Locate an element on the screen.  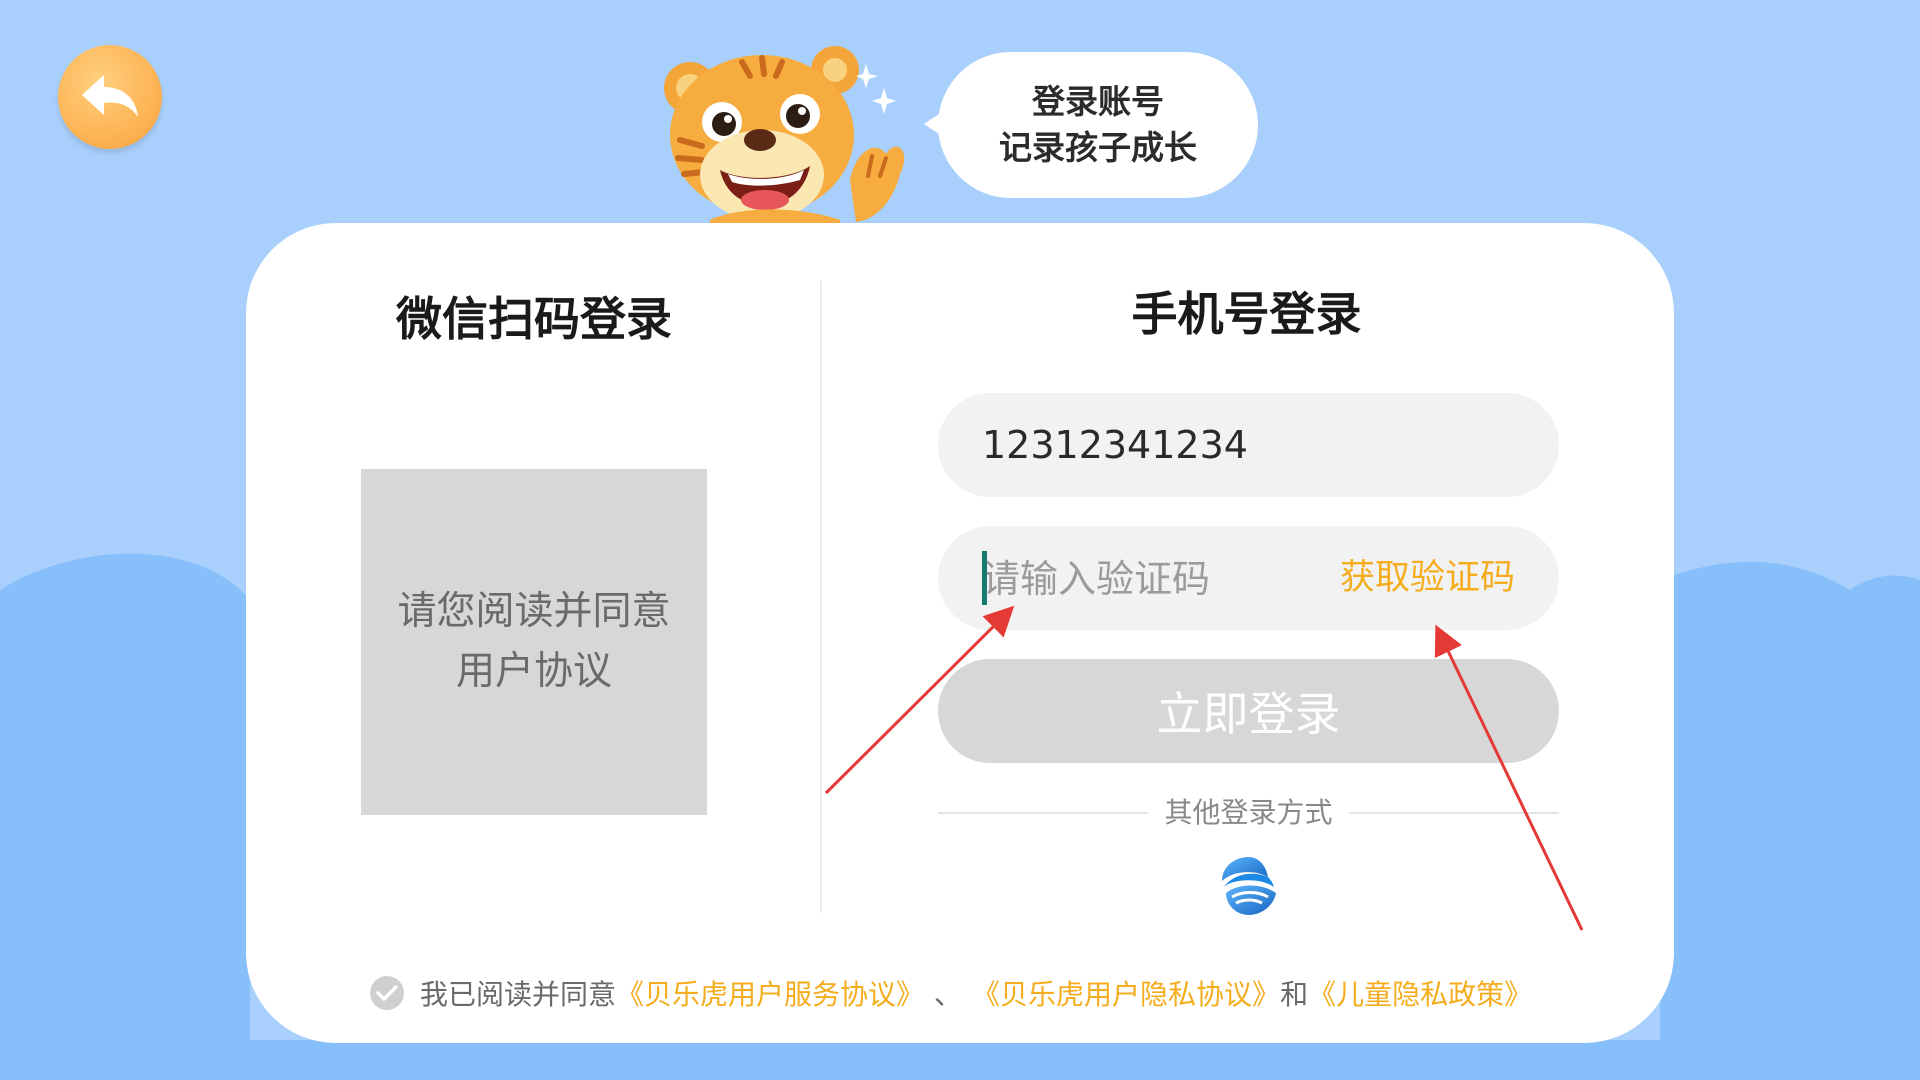
tiger-mascot is located at coordinates (784, 138).